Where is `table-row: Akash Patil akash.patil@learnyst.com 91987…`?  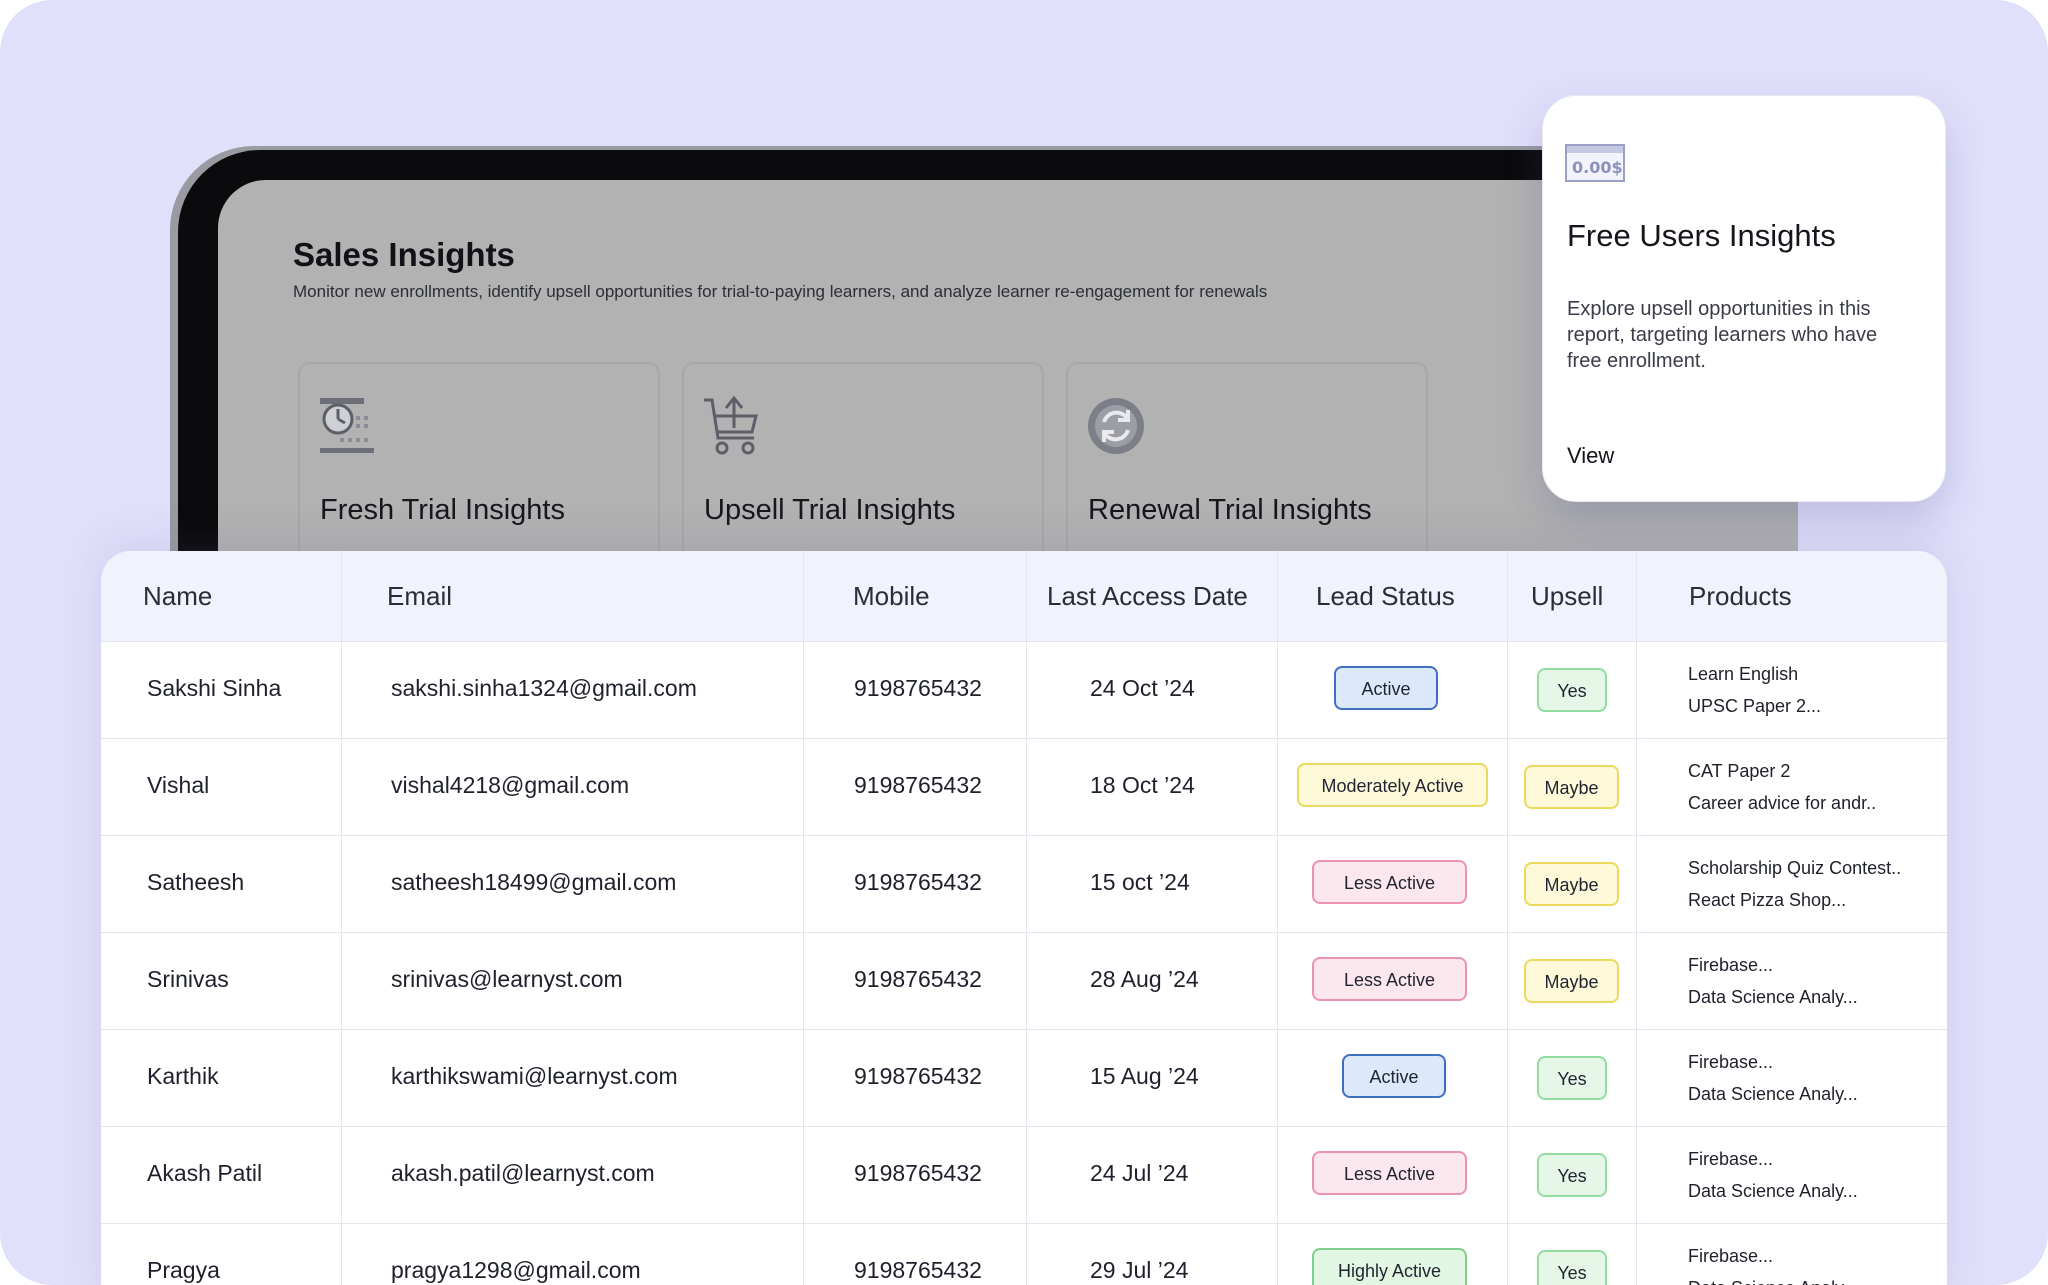
table-row: Akash Patil akash.patil@learnyst.com 91987… is located at coordinates (1024, 1174).